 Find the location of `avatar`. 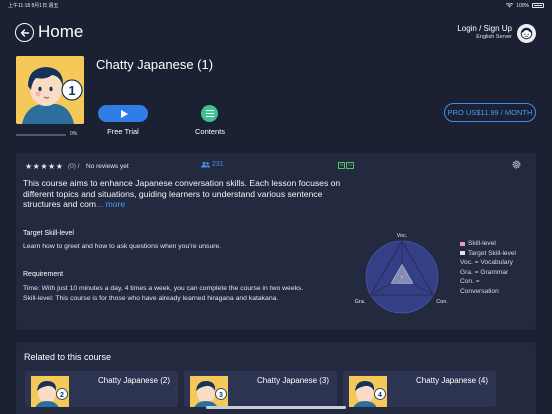

avatar is located at coordinates (526, 33).